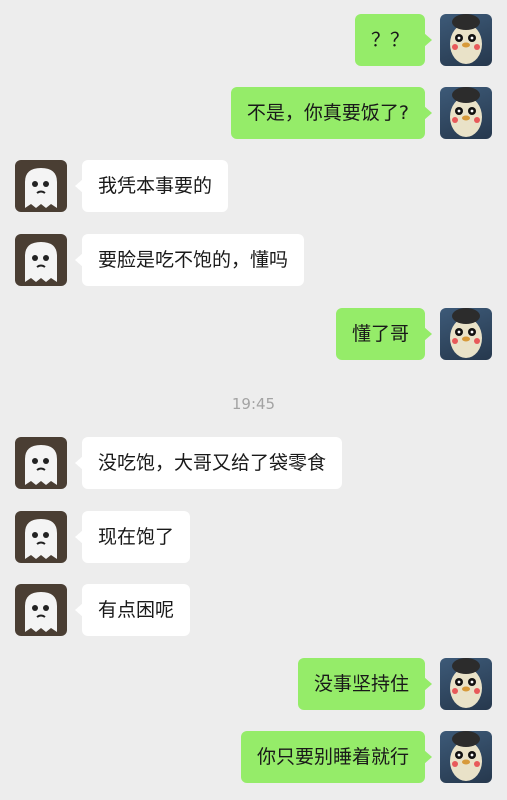 The height and width of the screenshot is (800, 507). What do you see at coordinates (189, 260) in the screenshot?
I see `message-bubble-received: 要脸是吃不饱的，懂吗` at bounding box center [189, 260].